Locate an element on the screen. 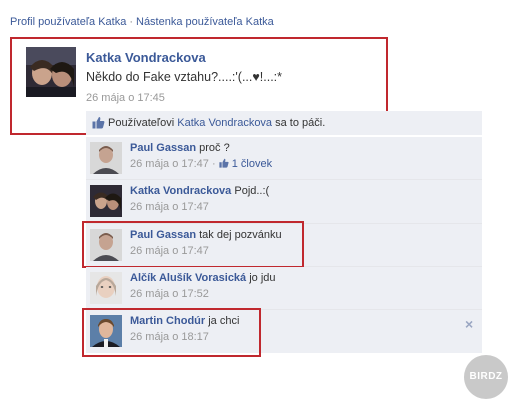 Image resolution: width=515 pixels, height=407 pixels. likes-suffix: sa to páči. is located at coordinates (300, 123).